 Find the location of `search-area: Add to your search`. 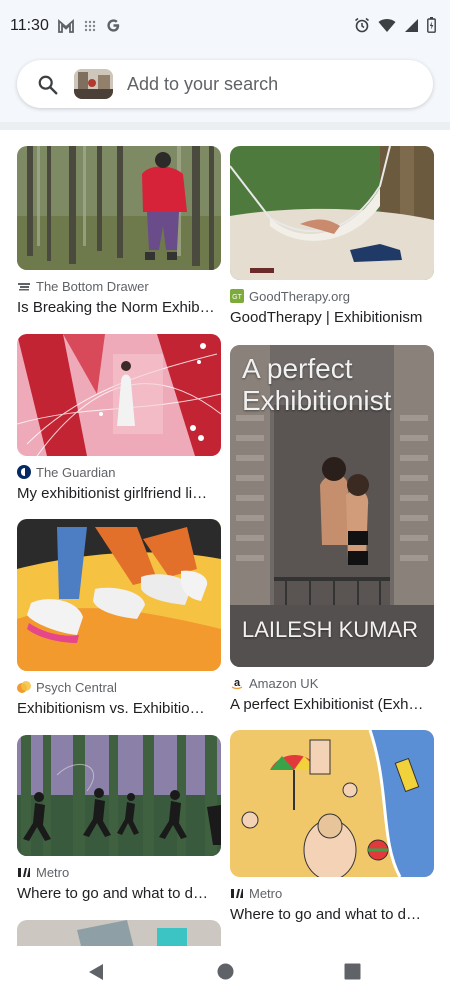

search-area: Add to your search is located at coordinates (225, 89).